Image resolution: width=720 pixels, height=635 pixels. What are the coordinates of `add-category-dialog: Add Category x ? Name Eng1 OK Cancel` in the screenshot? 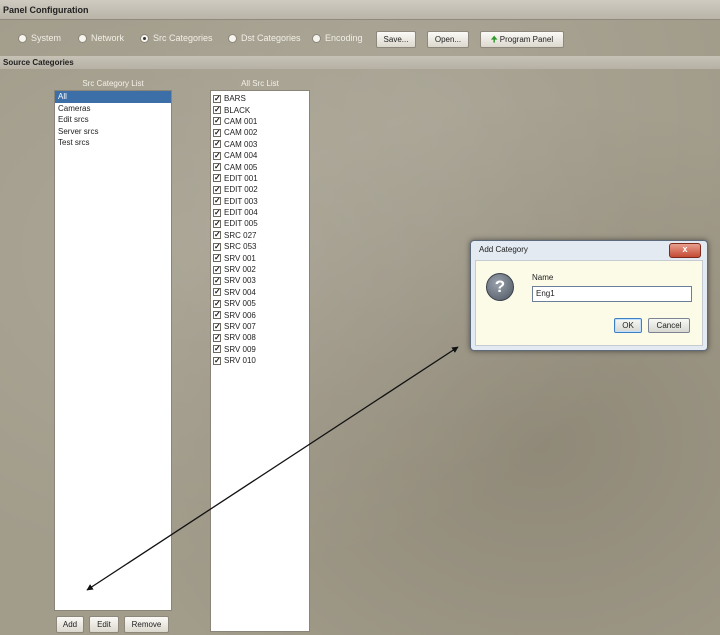 It's located at (589, 295).